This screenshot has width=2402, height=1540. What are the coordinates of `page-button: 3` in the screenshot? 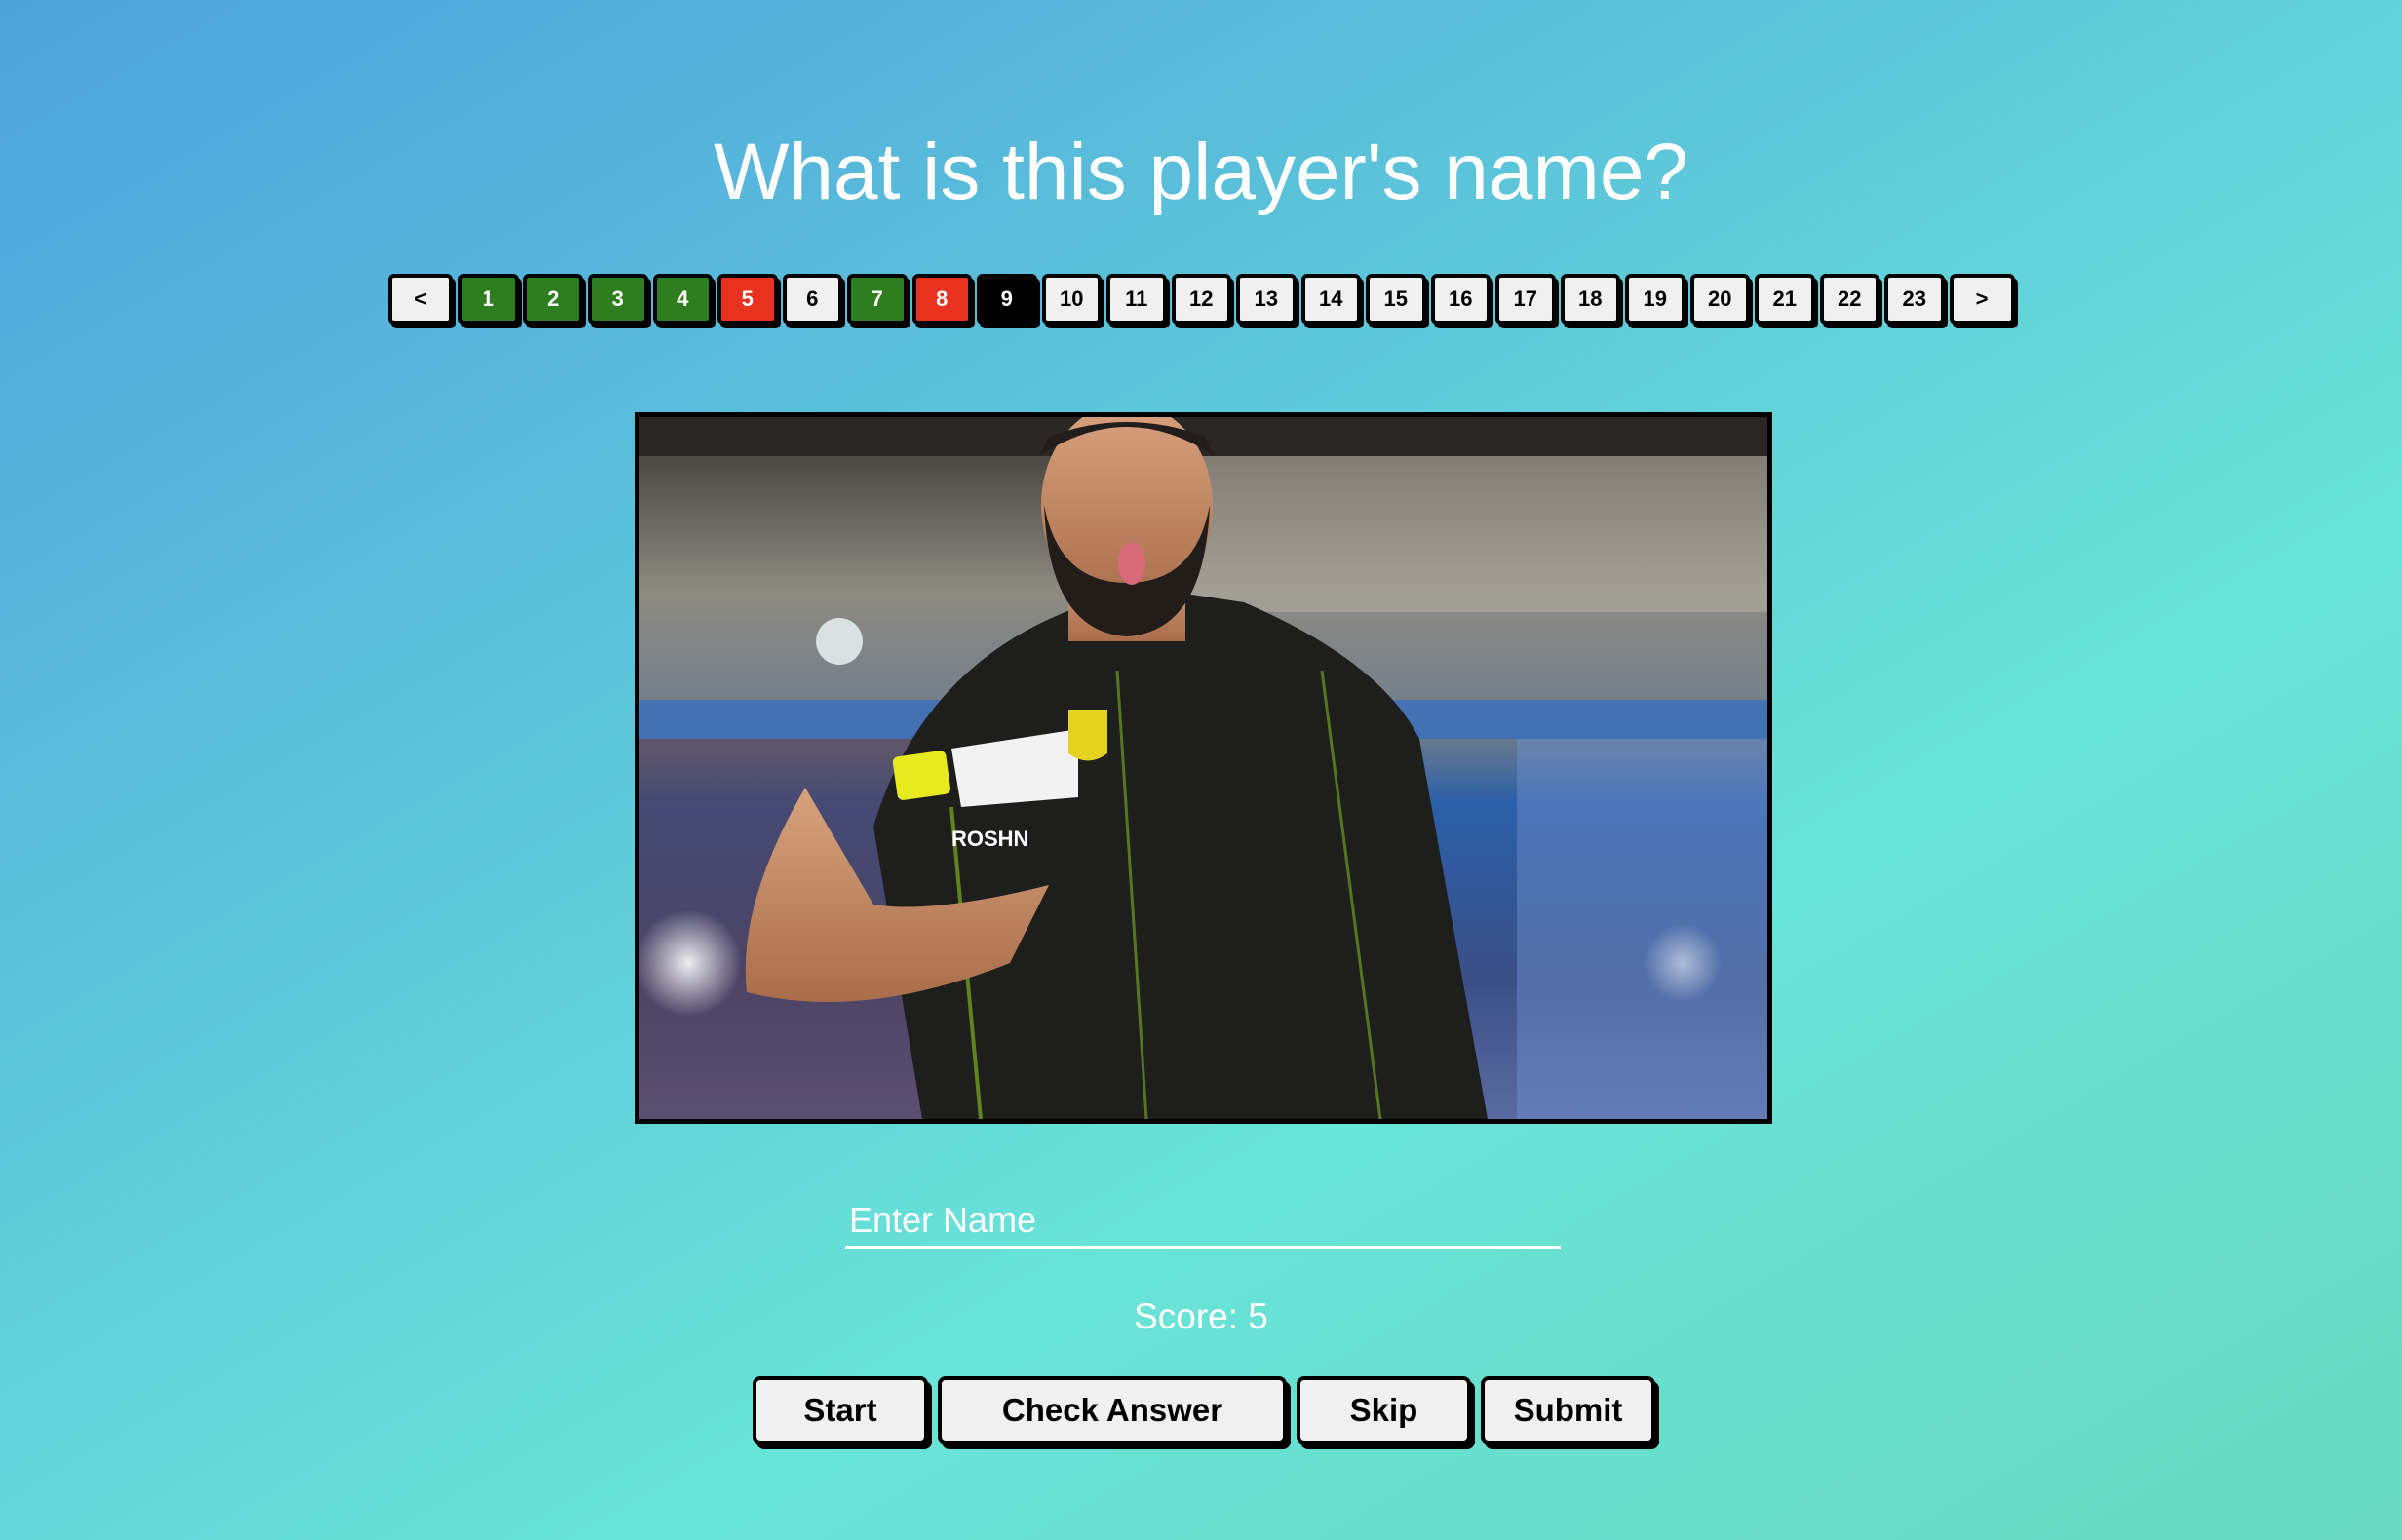 It's located at (618, 299).